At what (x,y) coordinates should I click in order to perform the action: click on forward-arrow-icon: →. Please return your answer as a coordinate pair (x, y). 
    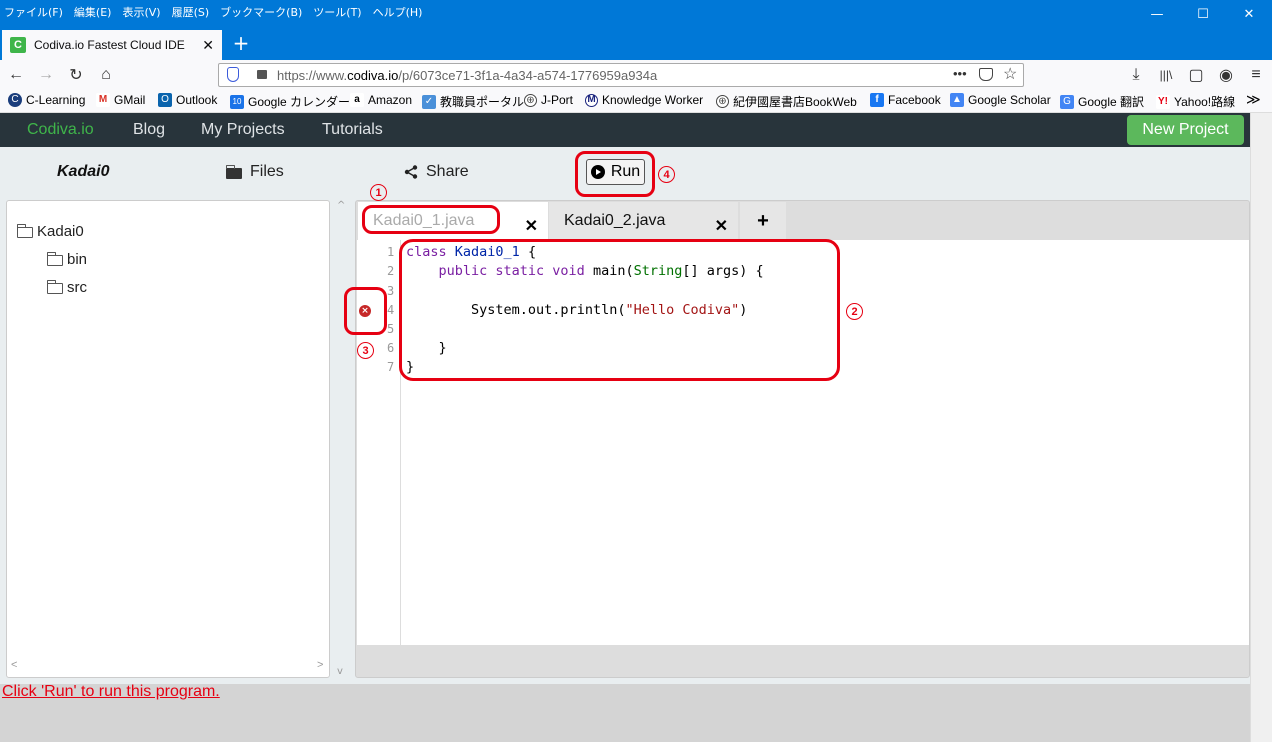
    Looking at the image, I should click on (46, 75).